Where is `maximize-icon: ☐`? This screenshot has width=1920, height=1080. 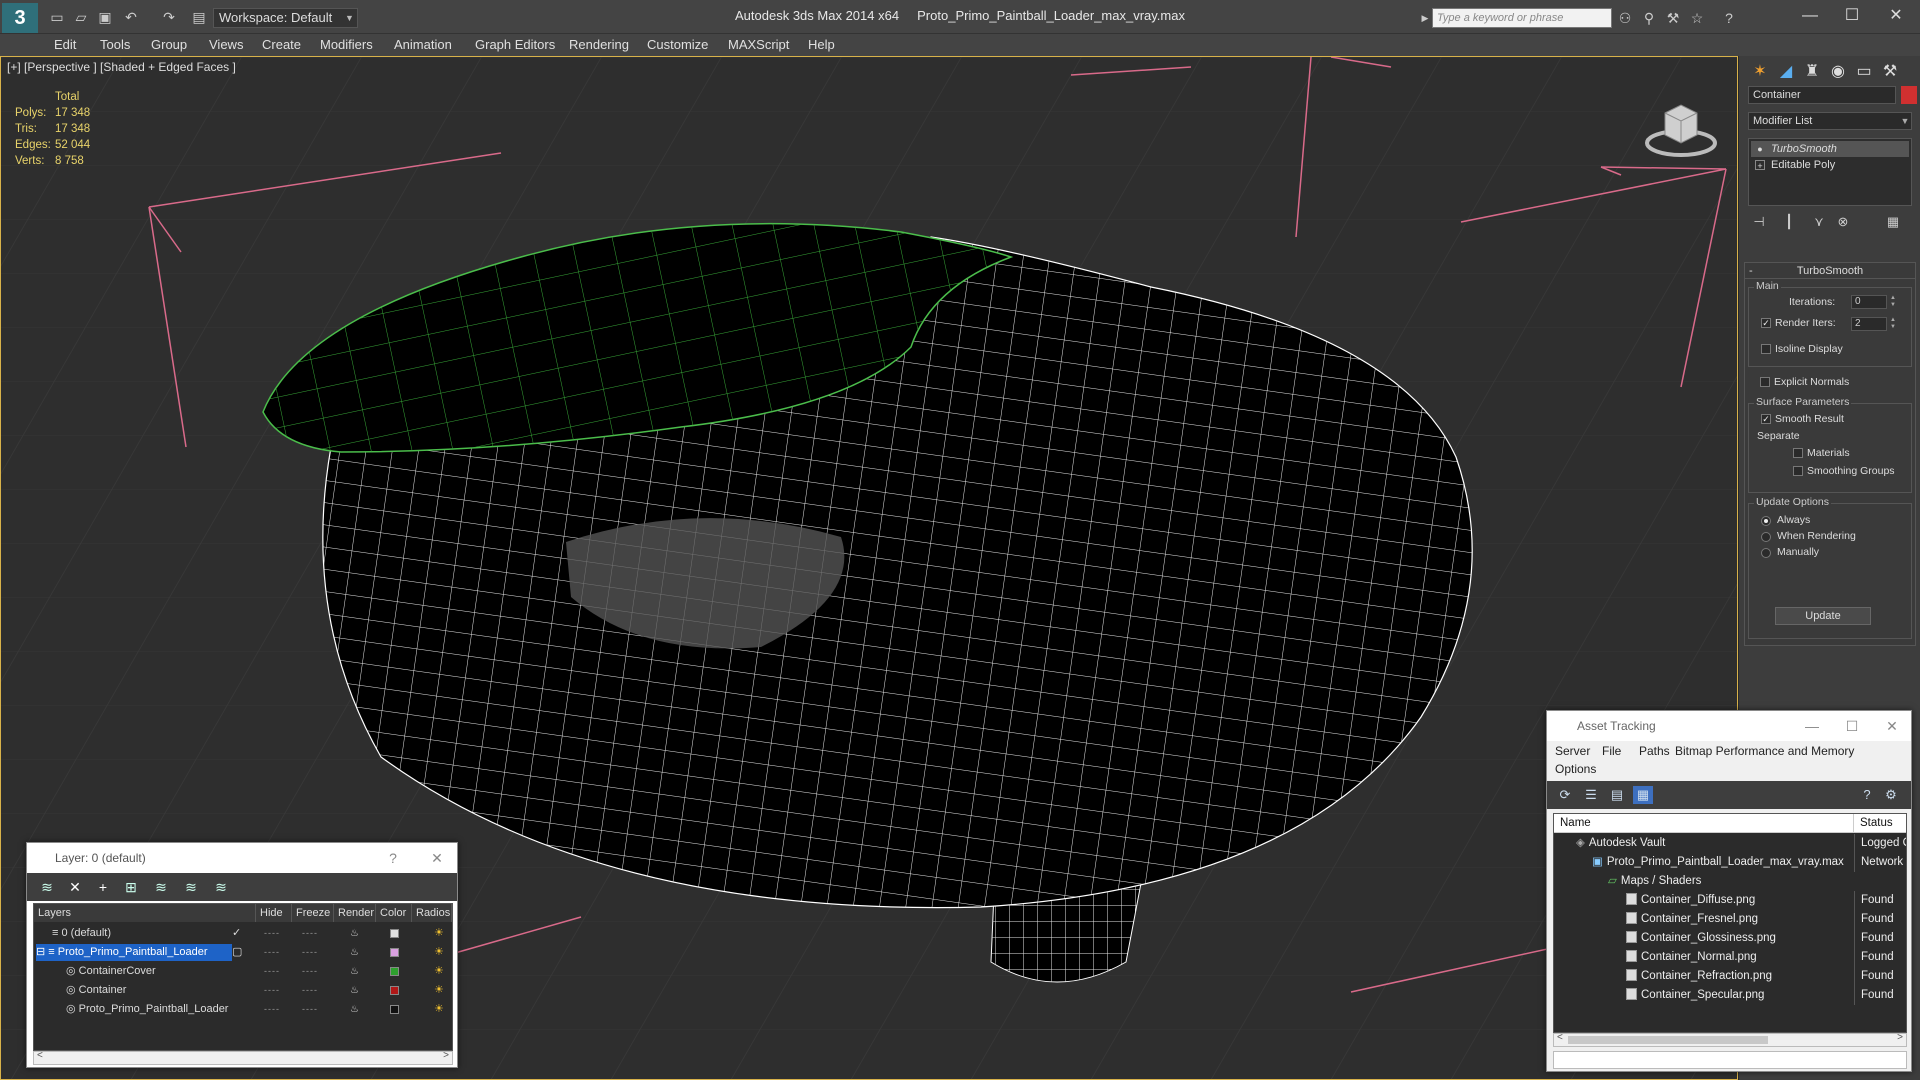 maximize-icon: ☐ is located at coordinates (1852, 726).